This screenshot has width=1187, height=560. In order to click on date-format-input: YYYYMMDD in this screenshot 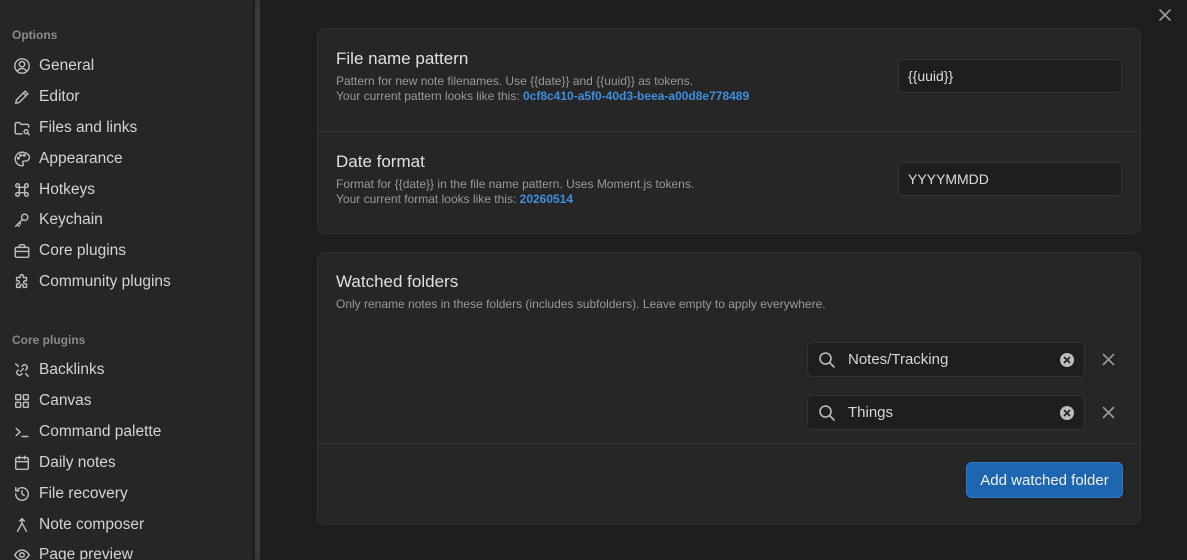, I will do `click(1010, 179)`.